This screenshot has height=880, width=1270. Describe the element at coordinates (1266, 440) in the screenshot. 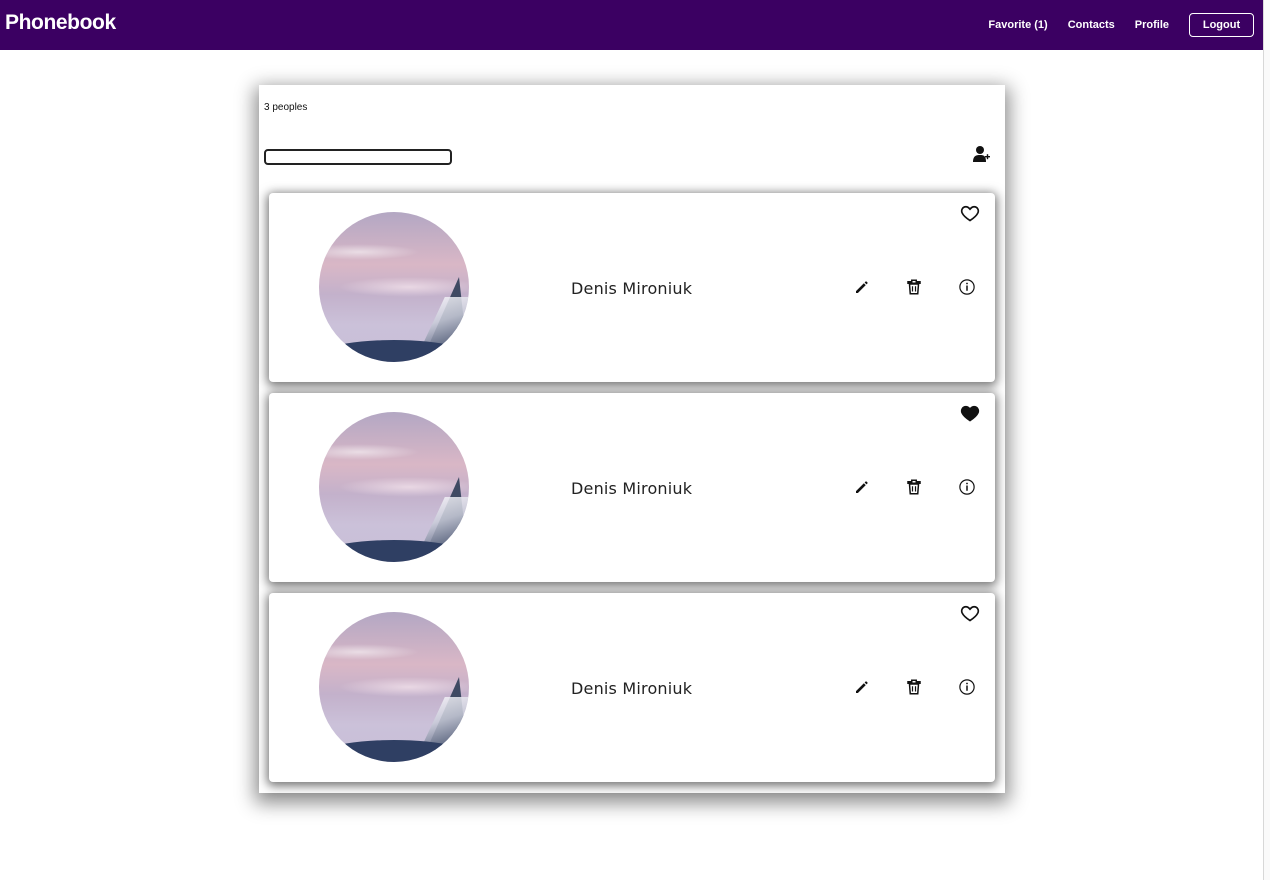

I see `scrollbar` at that location.